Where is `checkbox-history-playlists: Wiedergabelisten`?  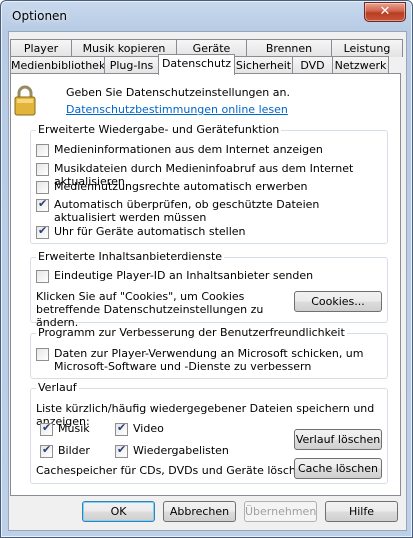
checkbox-history-playlists: Wiedergabelisten is located at coordinates (172, 450).